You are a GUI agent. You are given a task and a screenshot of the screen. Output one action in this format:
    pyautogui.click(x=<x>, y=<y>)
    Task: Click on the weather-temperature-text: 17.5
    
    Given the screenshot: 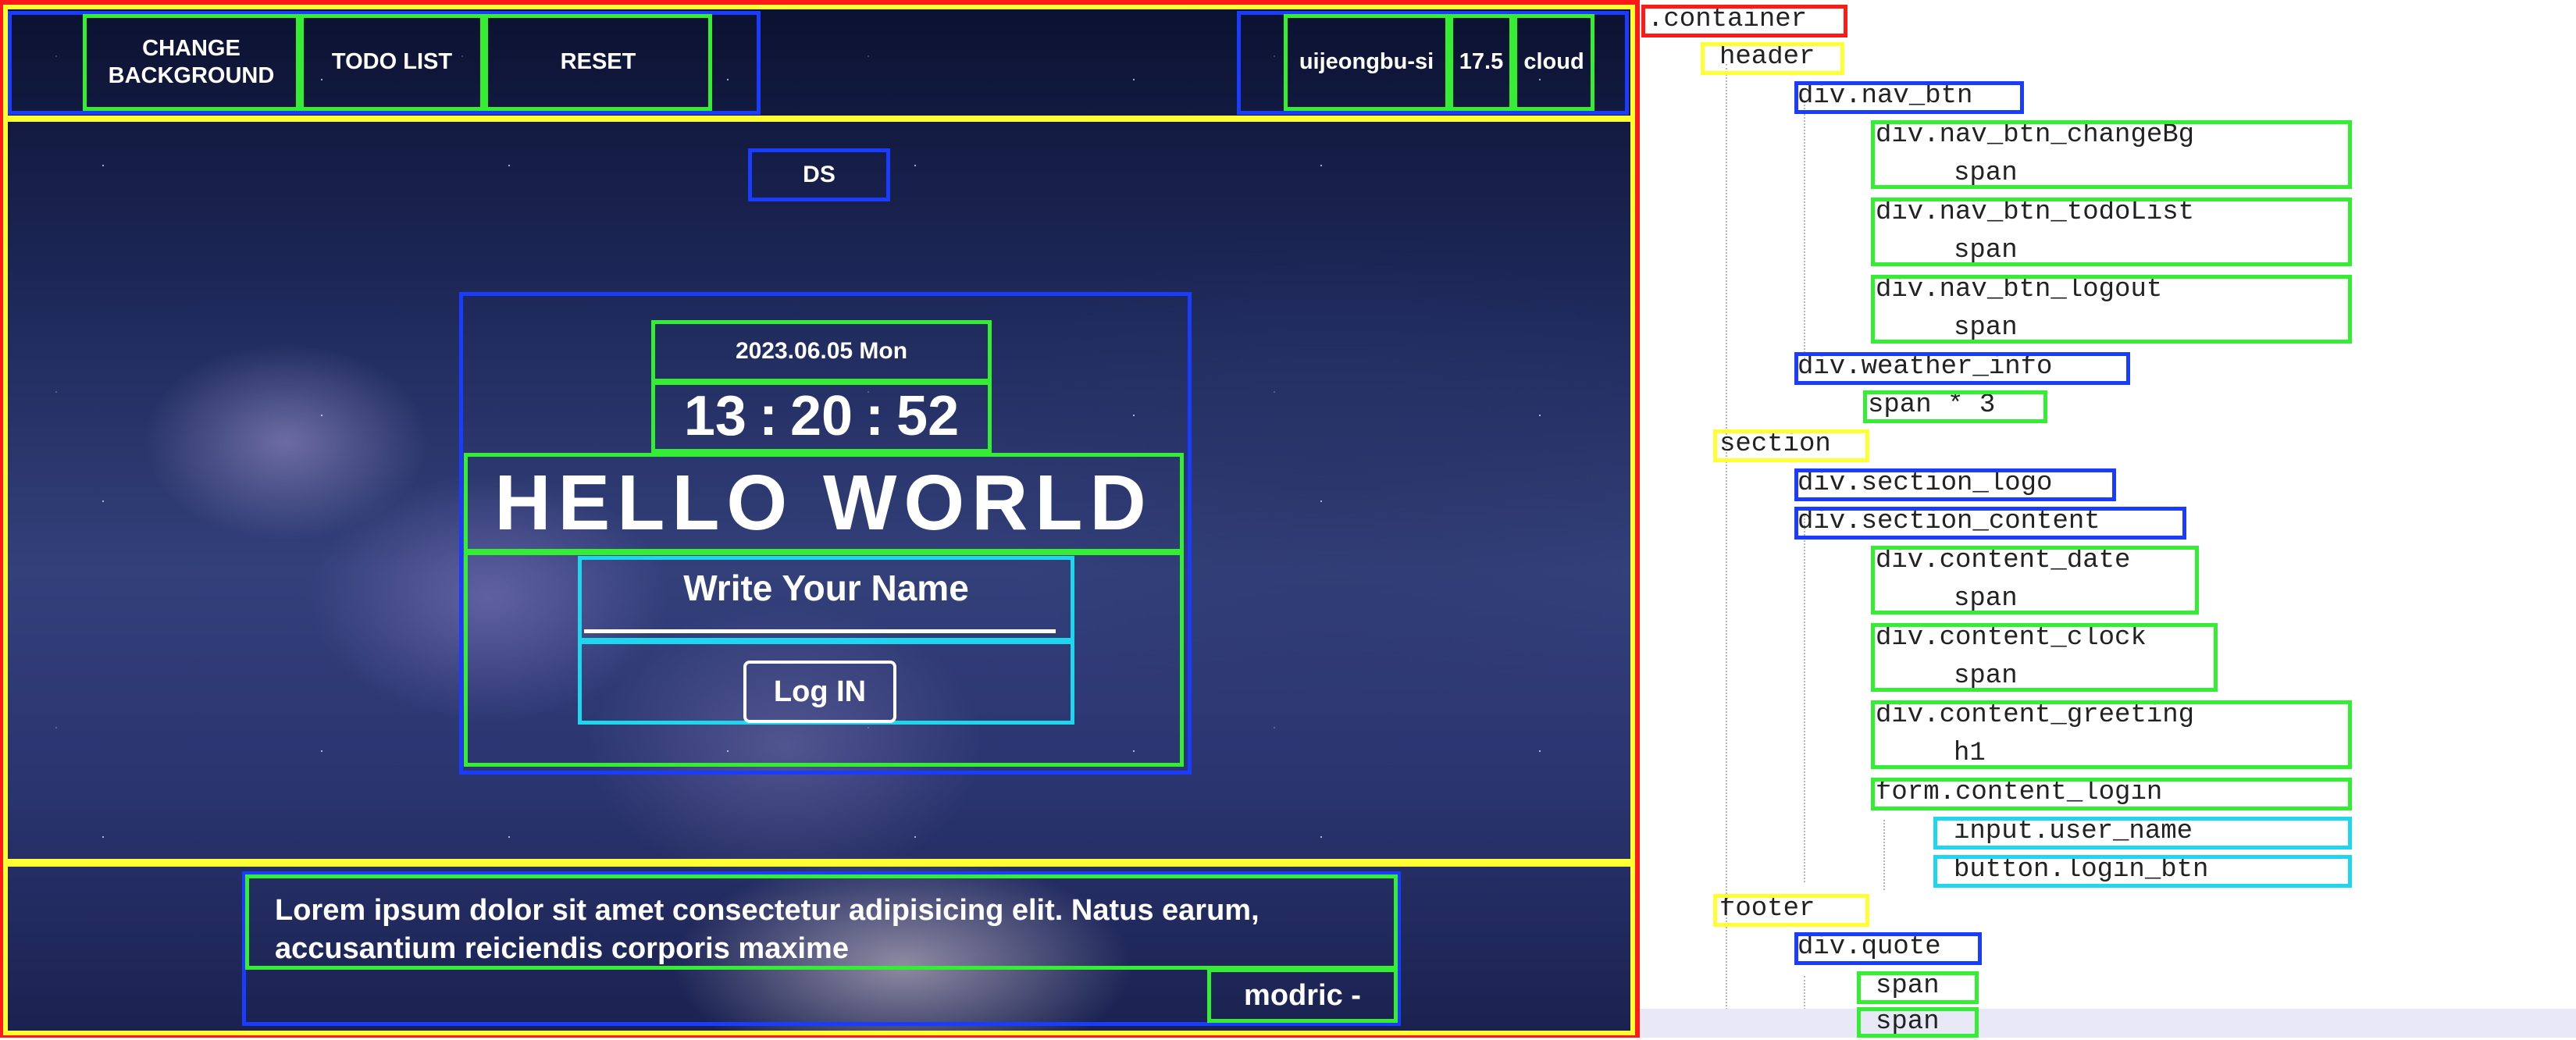 What is the action you would take?
    pyautogui.click(x=1481, y=62)
    